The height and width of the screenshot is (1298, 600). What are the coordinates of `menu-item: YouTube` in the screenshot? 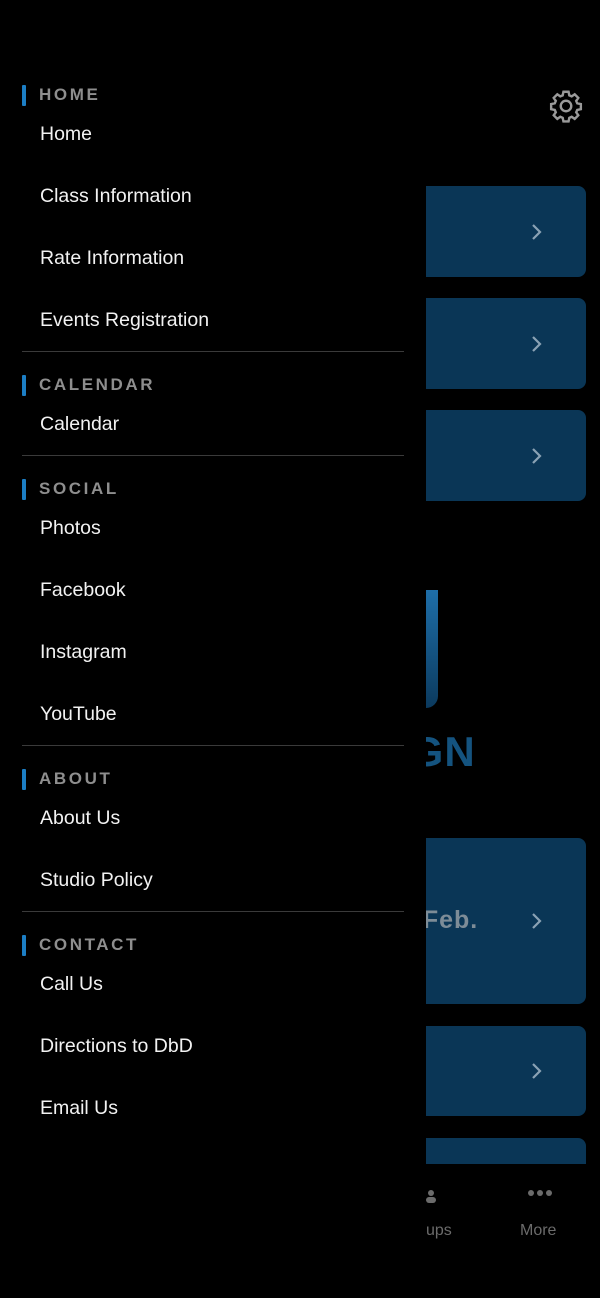 It's located at (213, 714).